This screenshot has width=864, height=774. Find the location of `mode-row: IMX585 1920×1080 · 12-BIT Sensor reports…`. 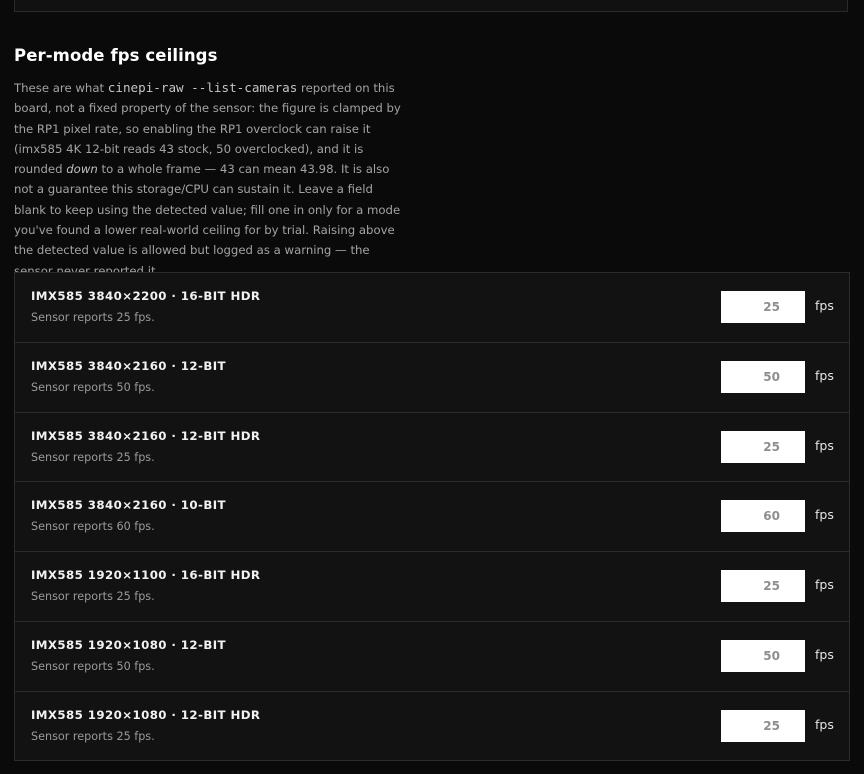

mode-row: IMX585 1920×1080 · 12-BIT Sensor reports… is located at coordinates (432, 657).